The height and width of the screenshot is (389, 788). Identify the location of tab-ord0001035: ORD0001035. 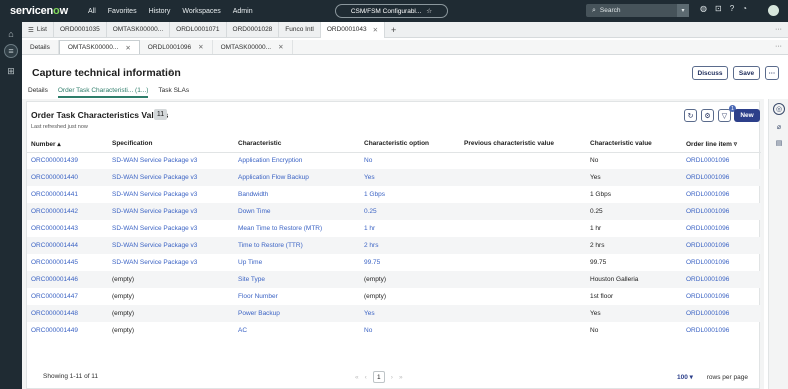
(80, 29).